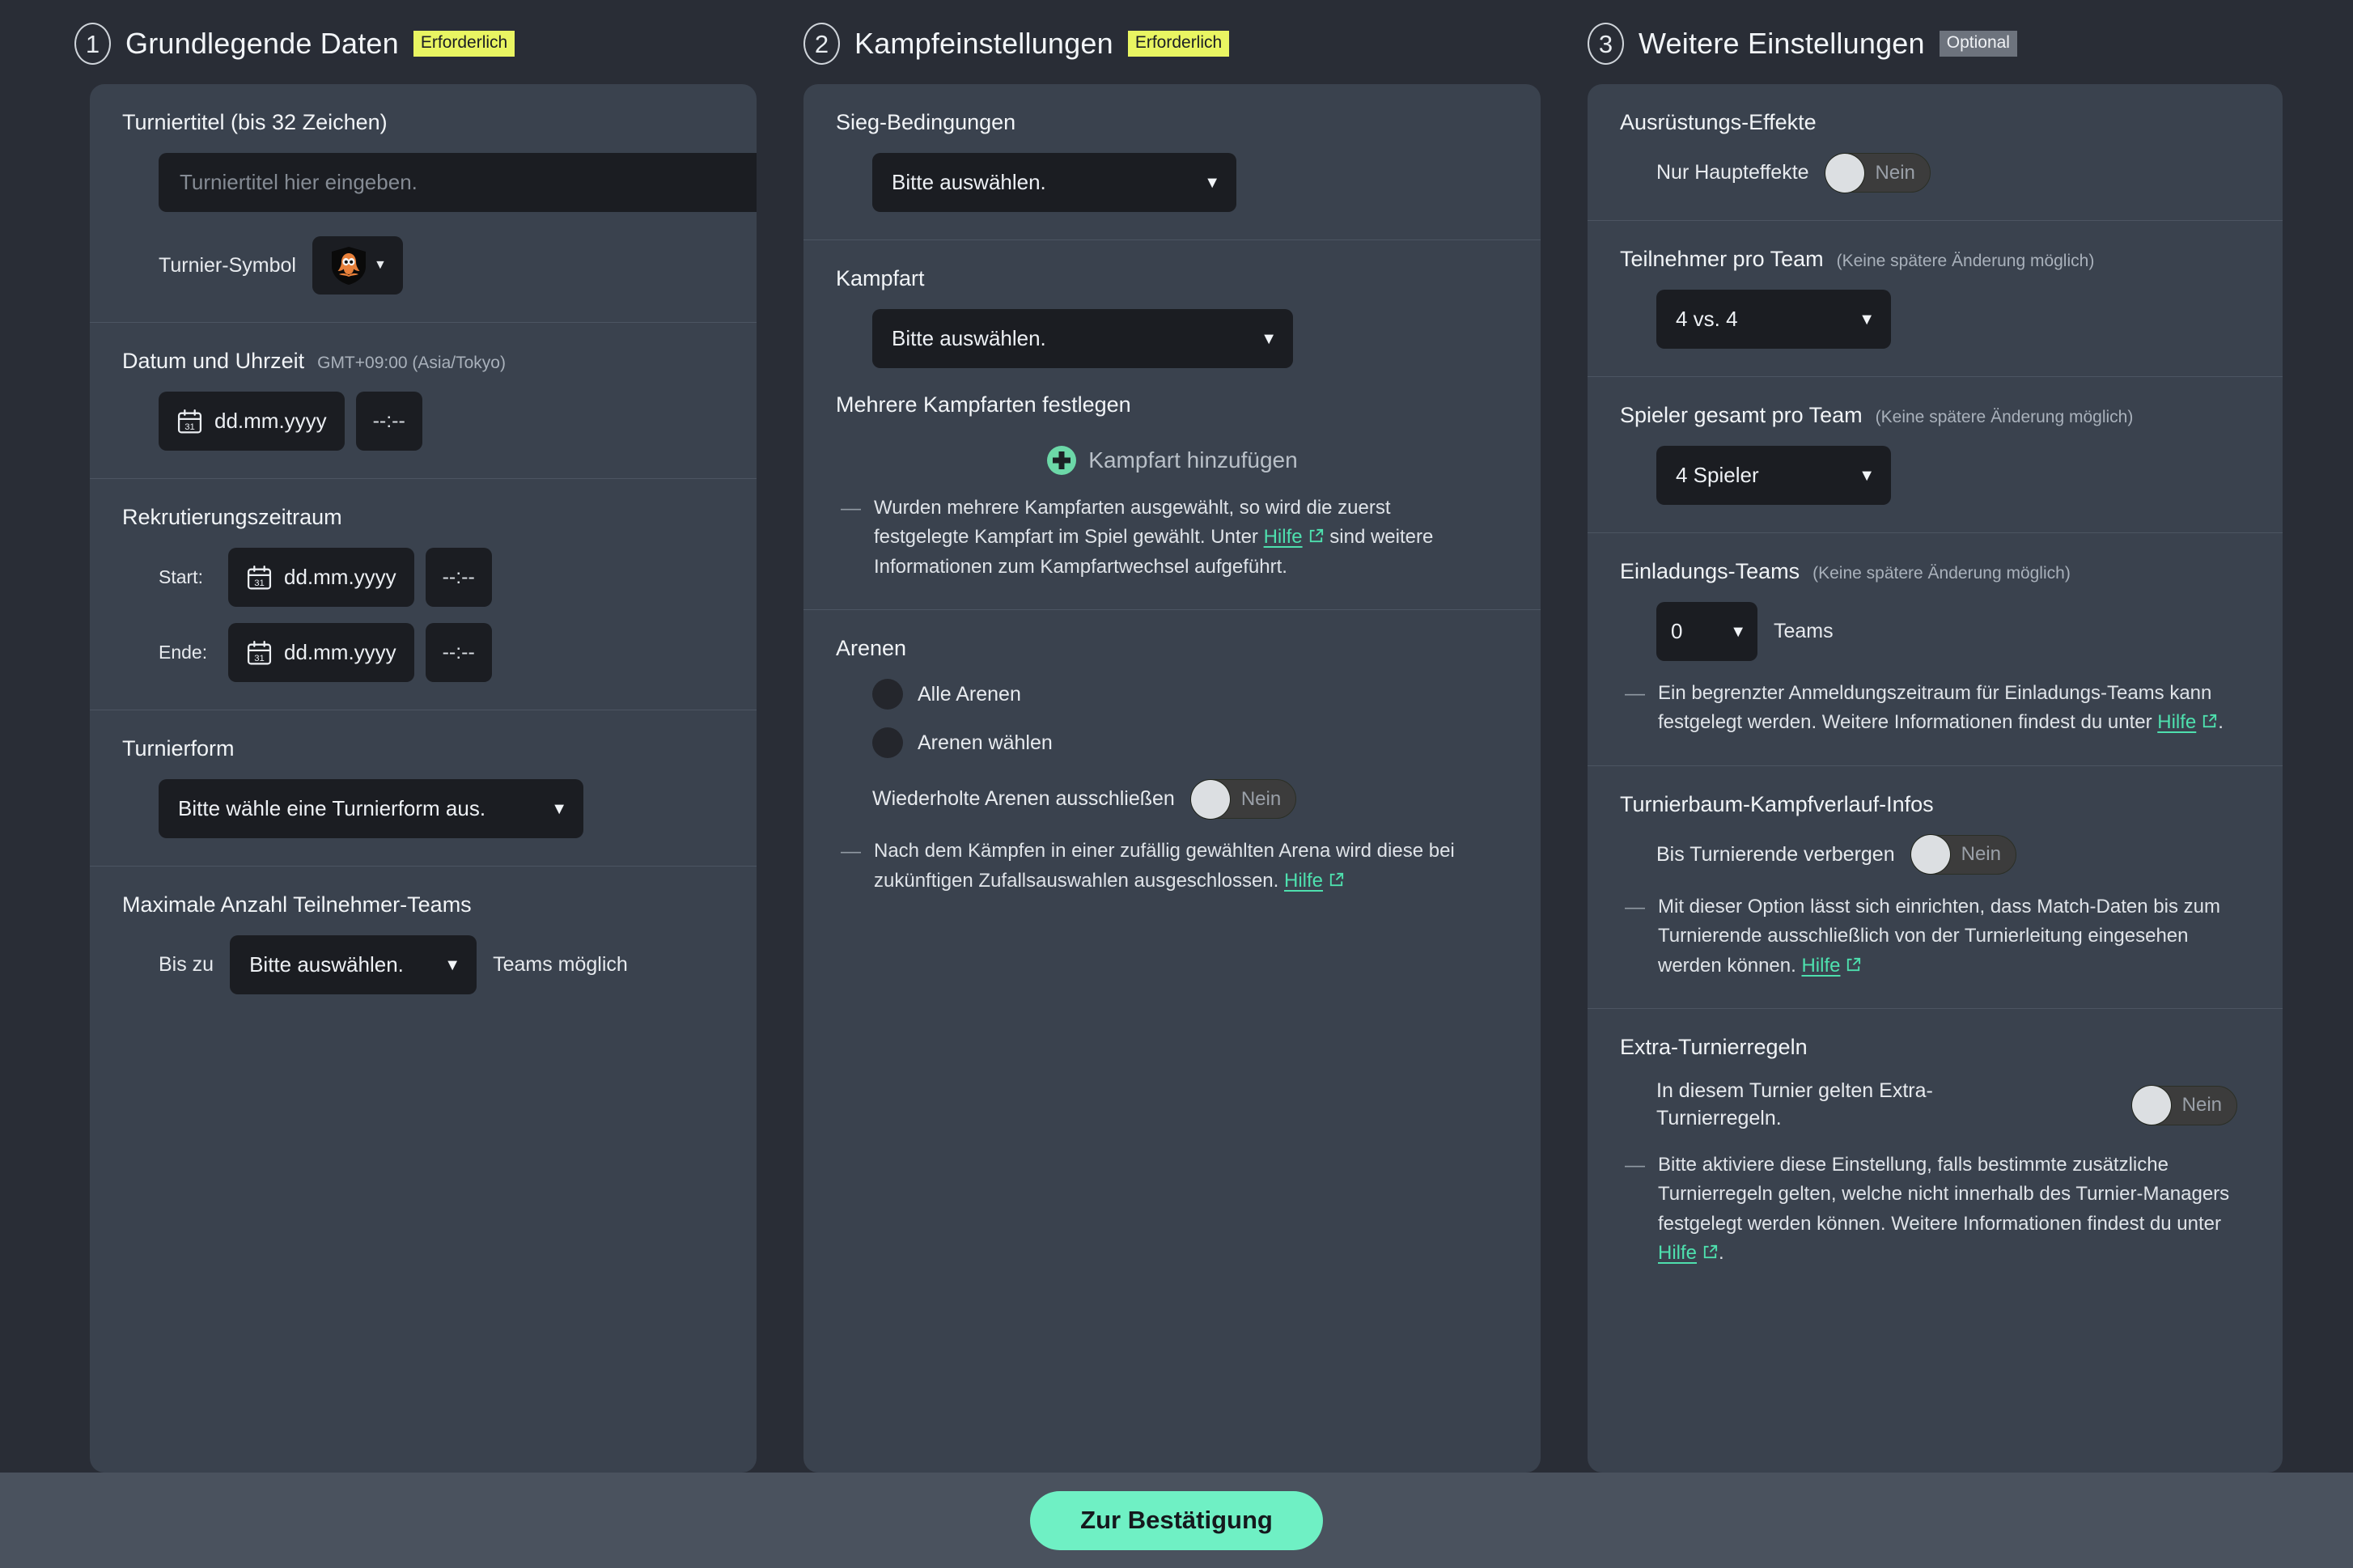  Describe the element at coordinates (252, 422) in the screenshot. I see `tournament-date-field: 31 dd.mm.yyyy` at that location.